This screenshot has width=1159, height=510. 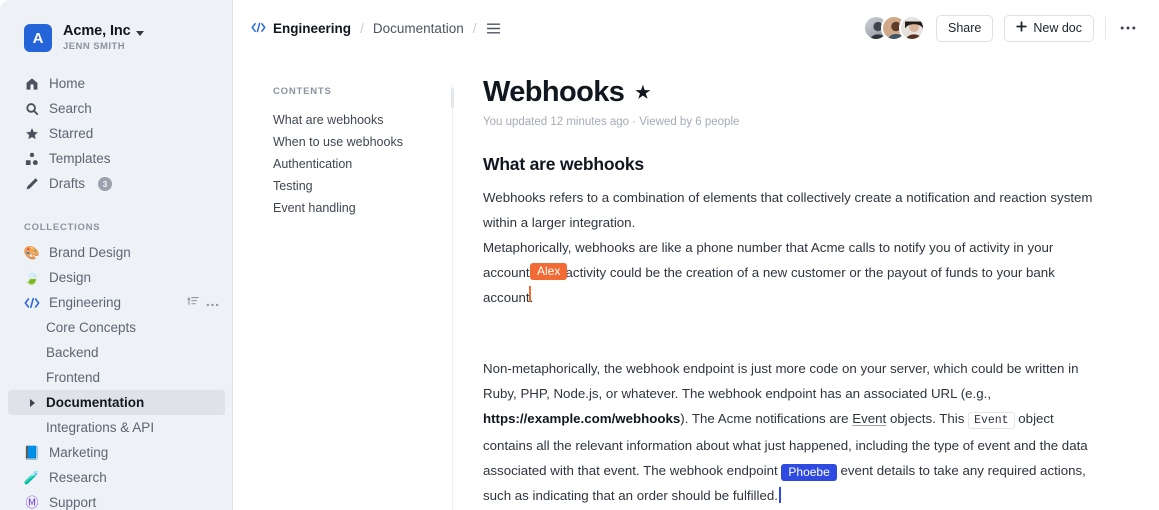 I want to click on sidebar-item-label: Drafts, so click(x=67, y=183).